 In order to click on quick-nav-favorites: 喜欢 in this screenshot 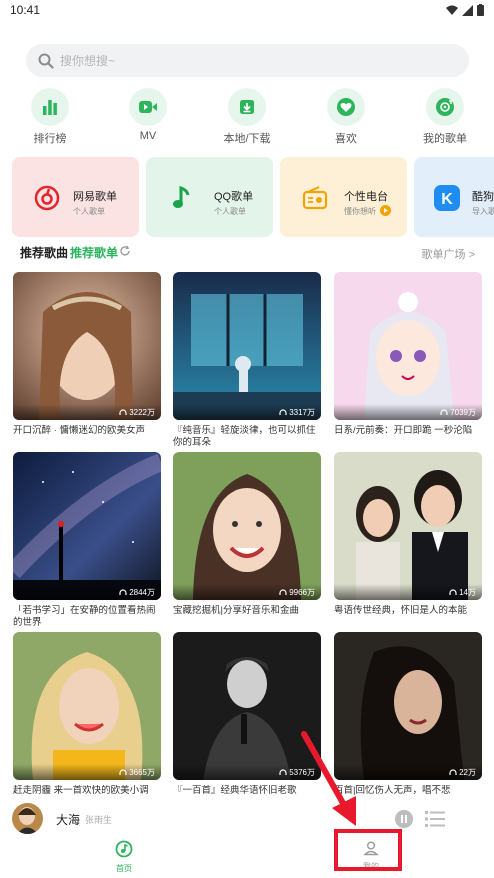, I will do `click(346, 117)`.